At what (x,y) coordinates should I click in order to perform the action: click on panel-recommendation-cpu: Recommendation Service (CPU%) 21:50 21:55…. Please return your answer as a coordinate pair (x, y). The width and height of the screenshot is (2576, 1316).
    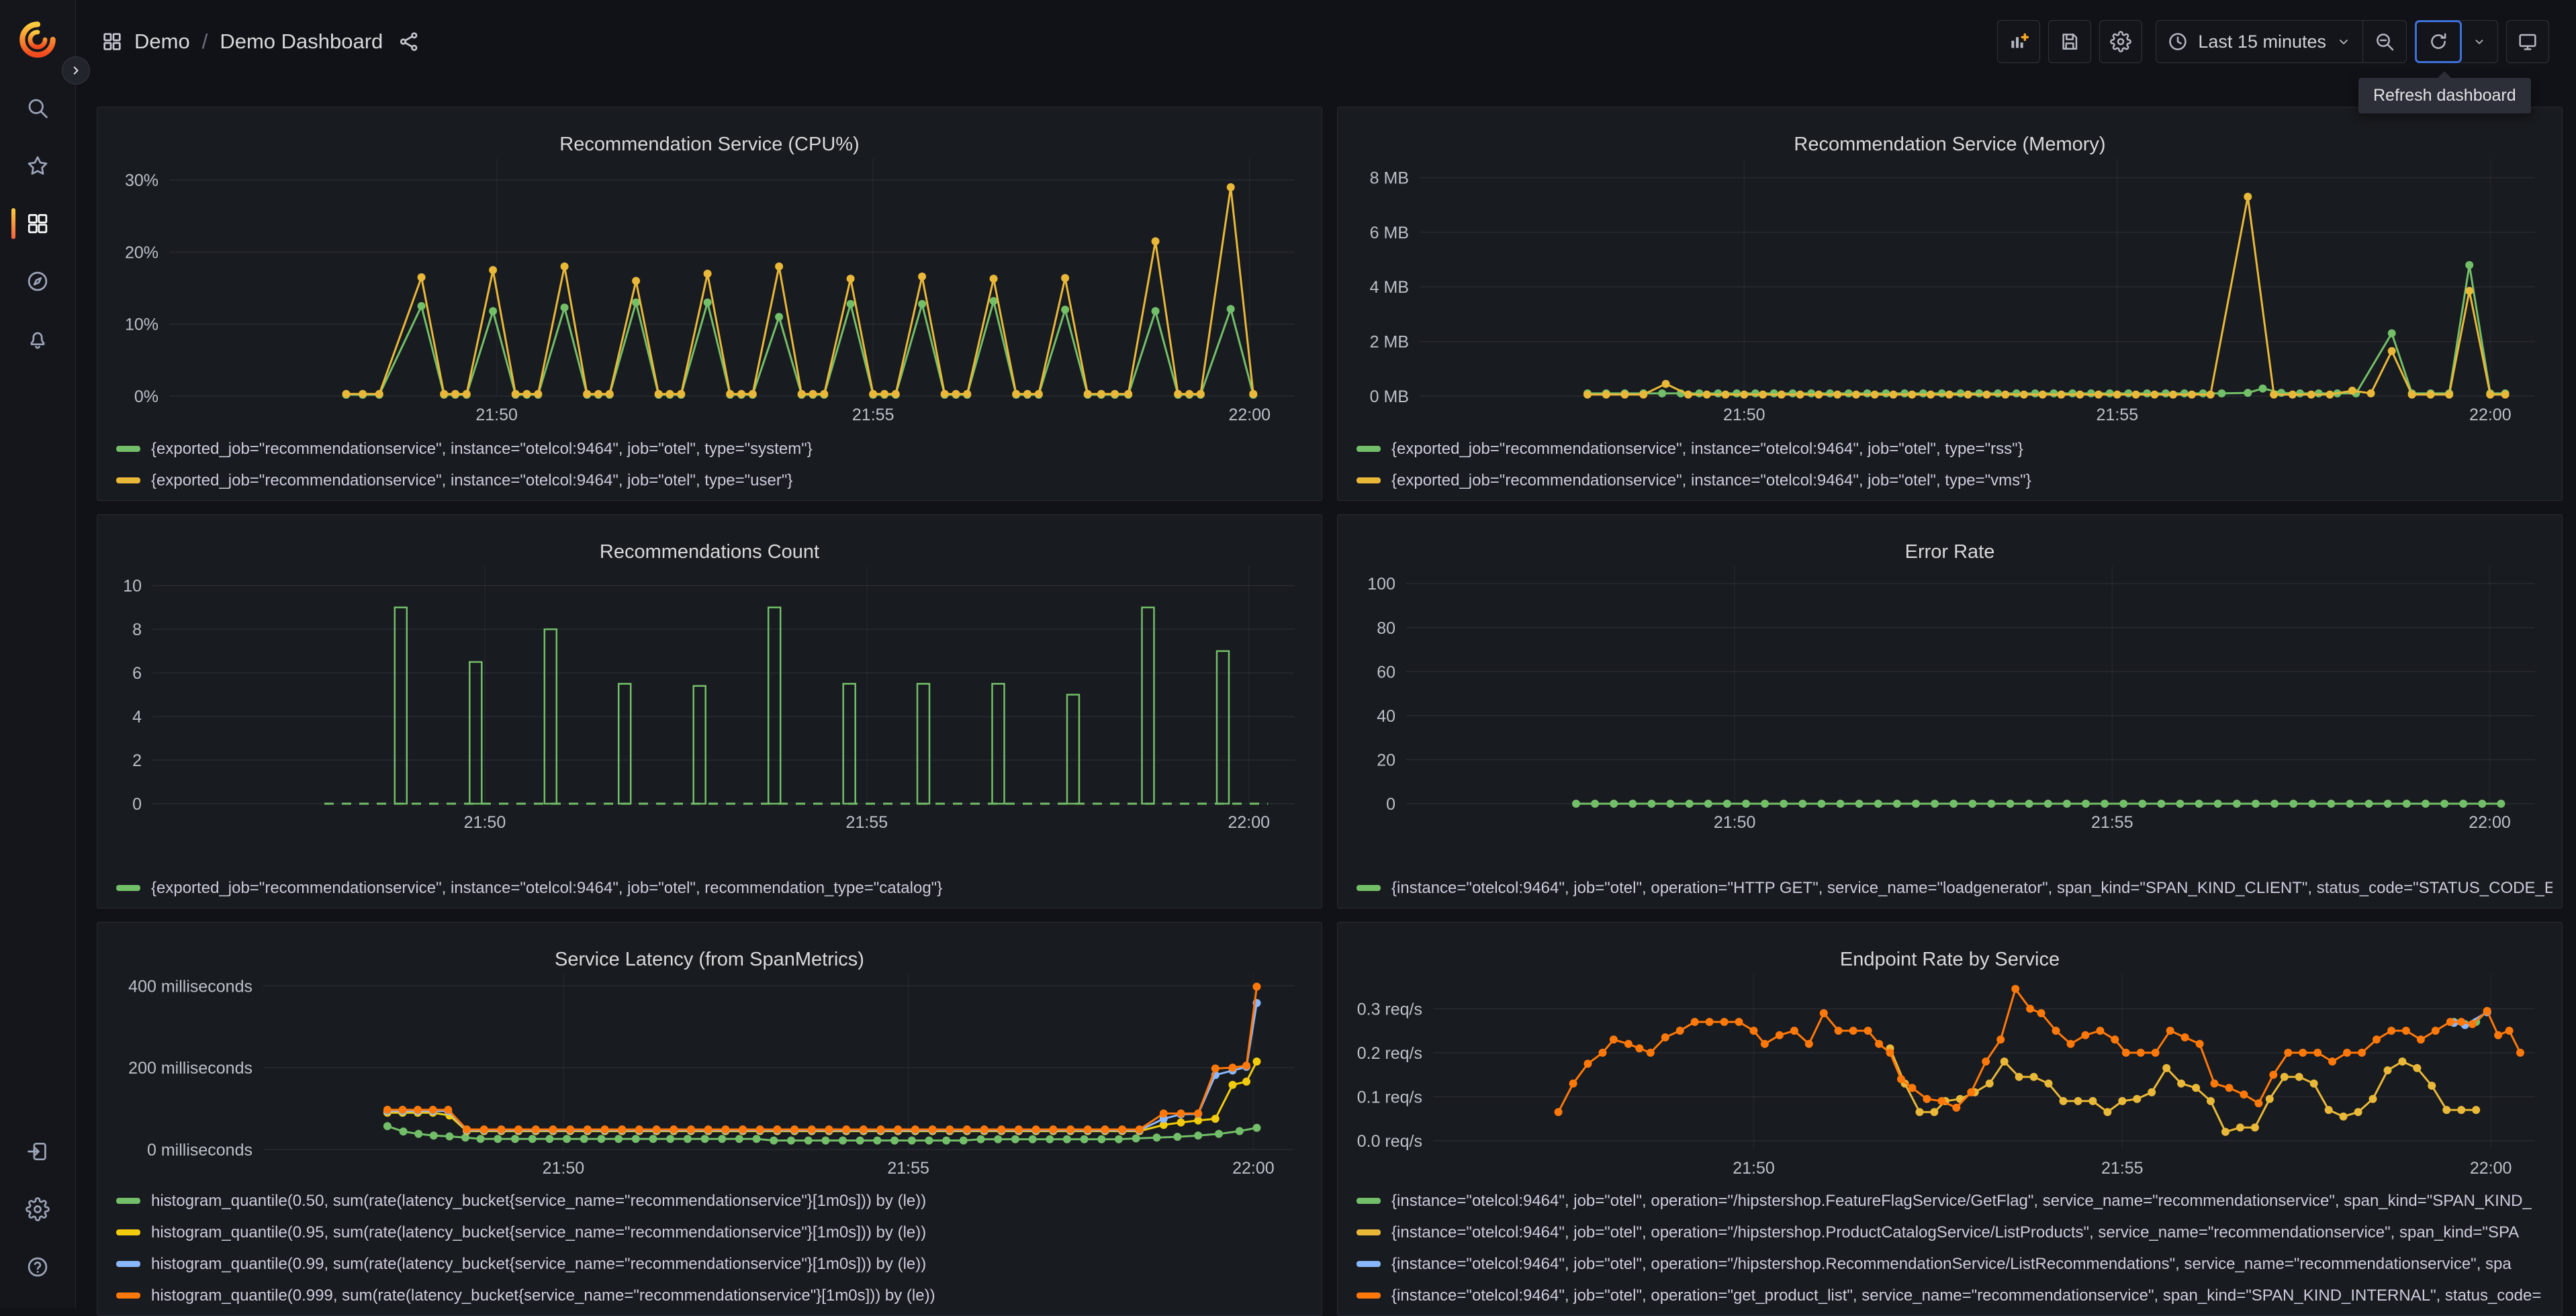
    Looking at the image, I should click on (709, 304).